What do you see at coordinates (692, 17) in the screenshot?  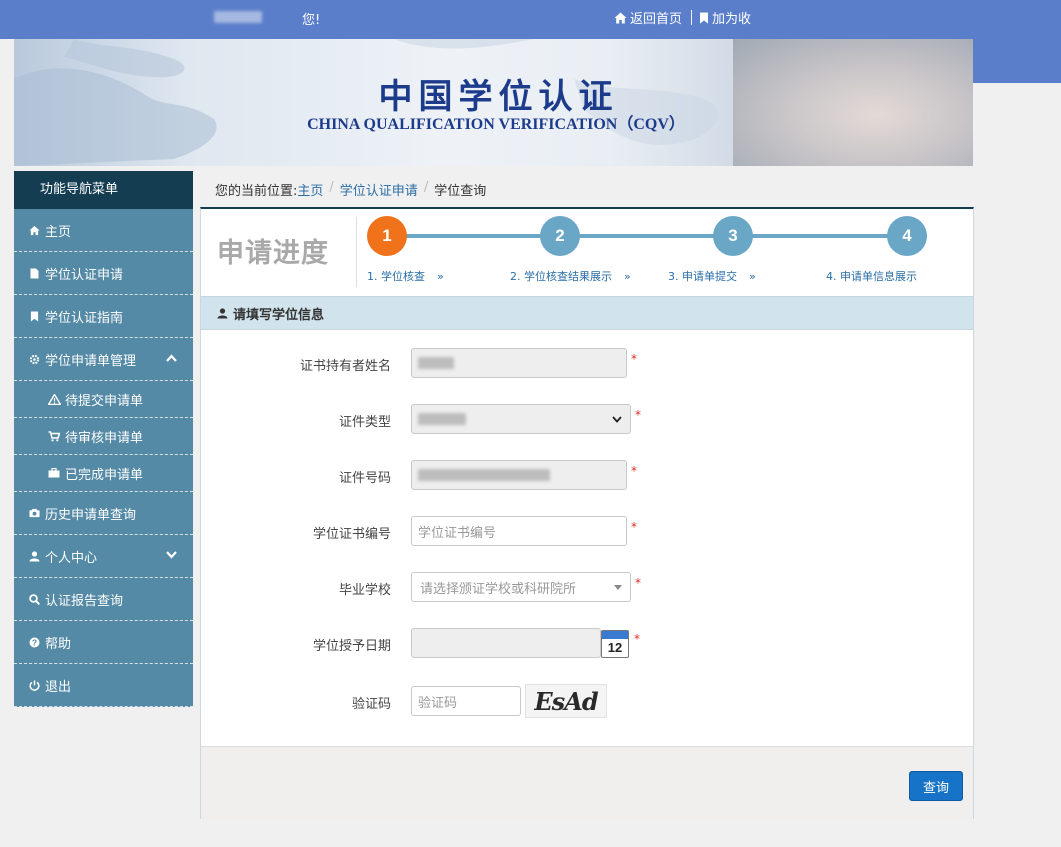 I see `link-divider` at bounding box center [692, 17].